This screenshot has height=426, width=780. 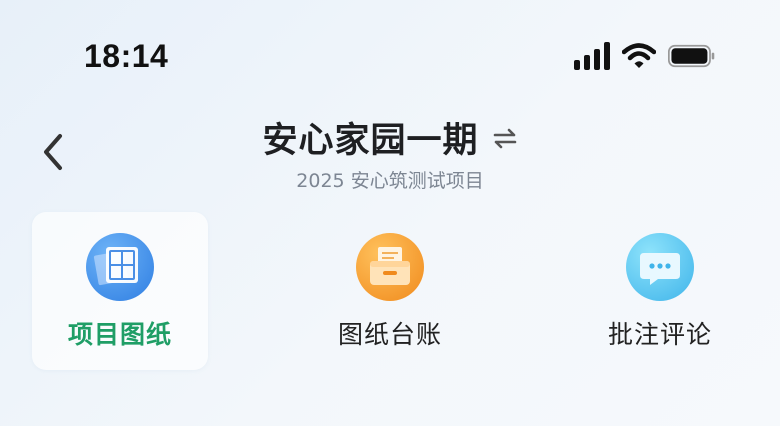 I want to click on signal-icon, so click(x=592, y=56).